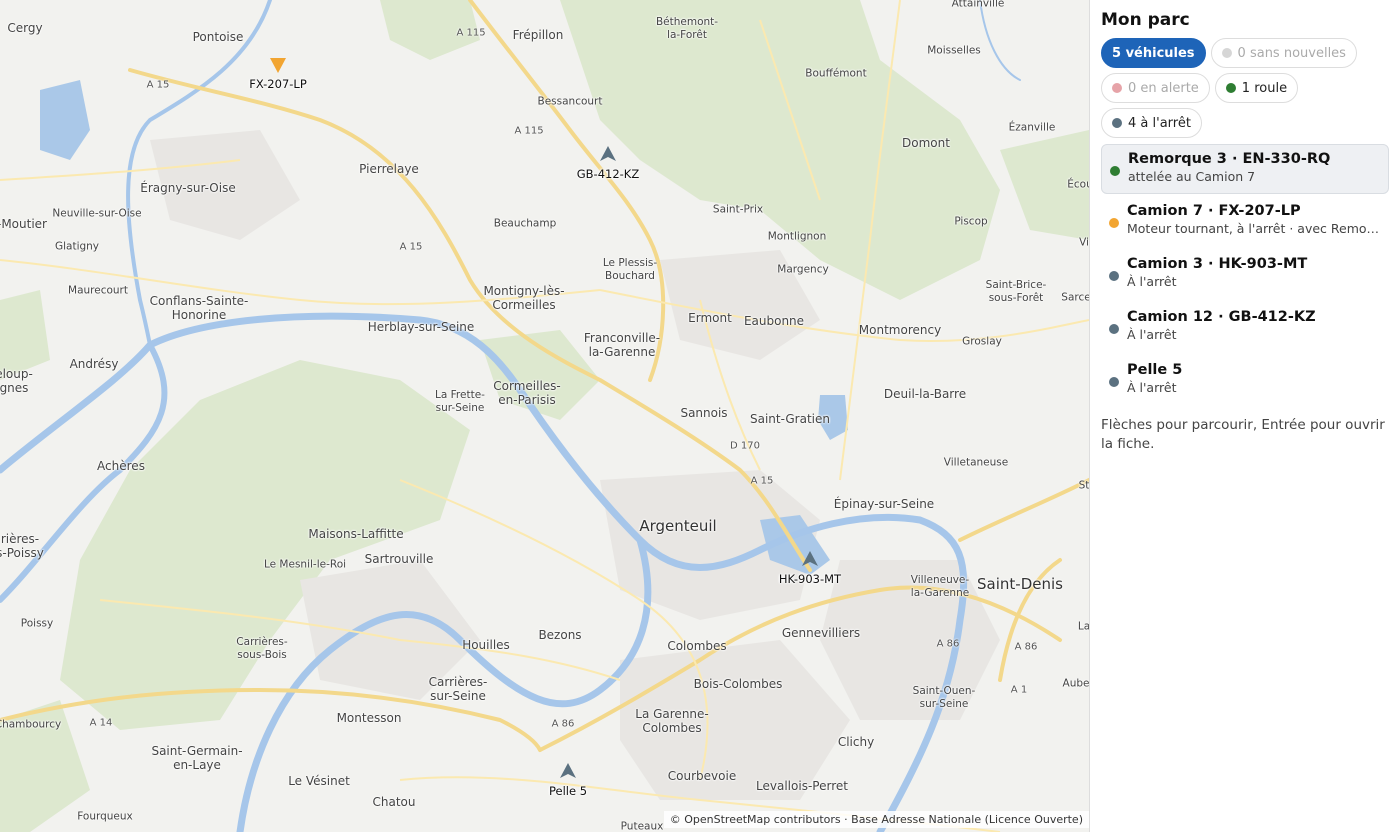 The width and height of the screenshot is (1400, 832). What do you see at coordinates (1291, 53) in the screenshot?
I see `filter-chip-label: 0 sans nouvelles` at bounding box center [1291, 53].